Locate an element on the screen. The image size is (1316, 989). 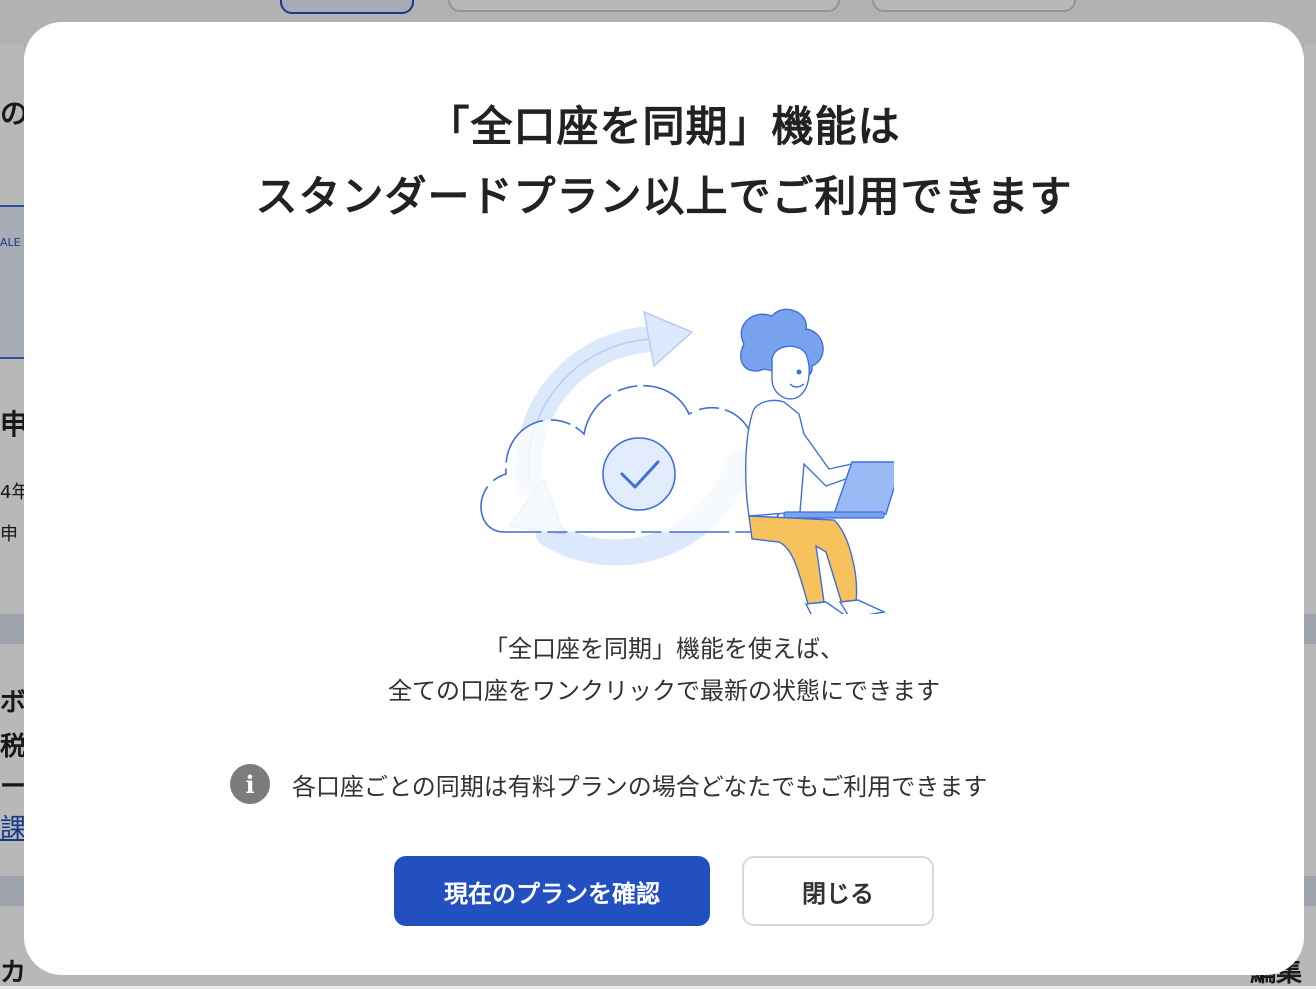
modal-title-line-2: スタンダードプラン以上でご利用できます is located at coordinates (664, 196).